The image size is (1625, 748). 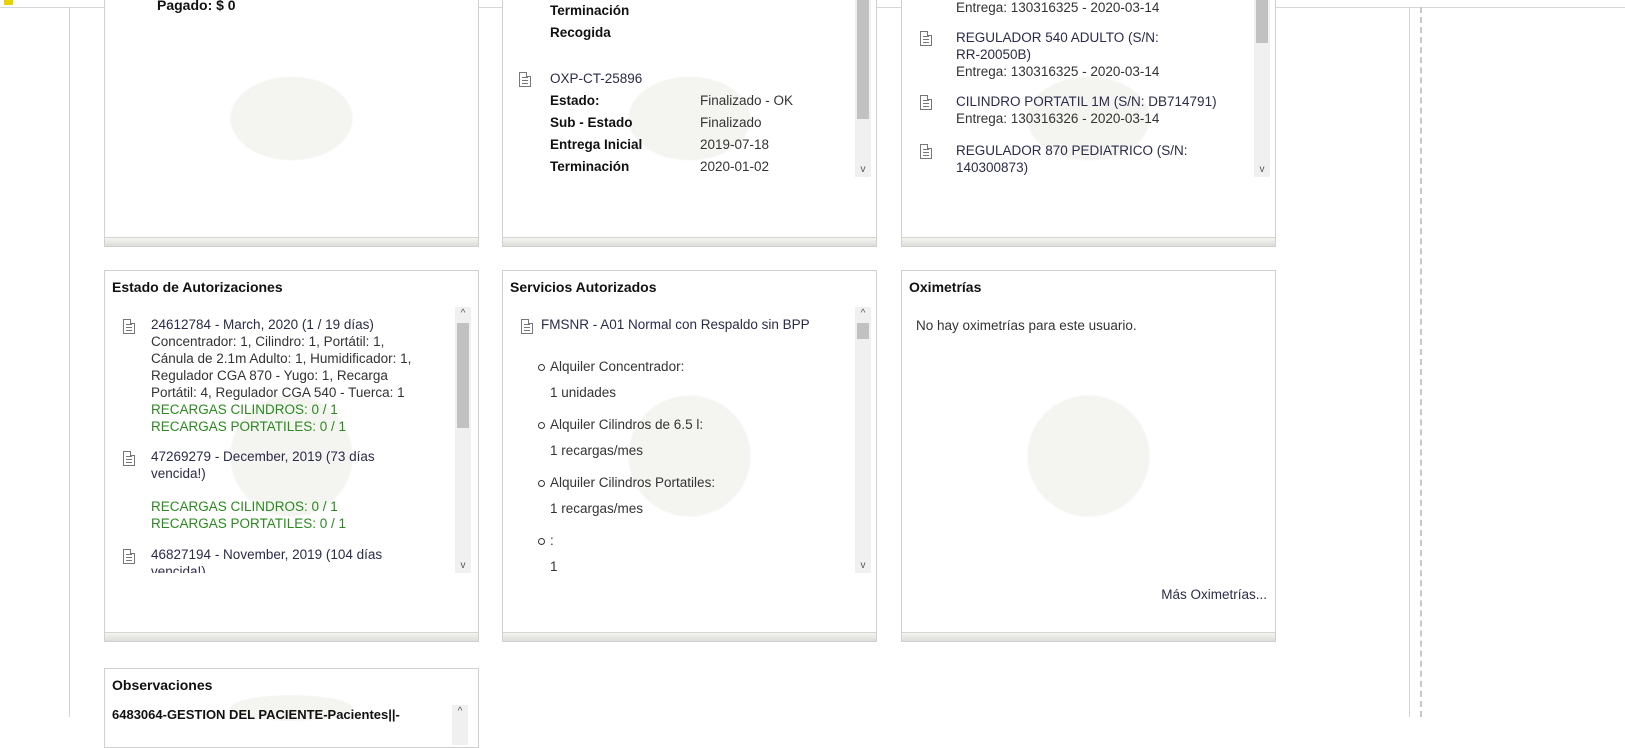 I want to click on equipo-name-cont: 140300873), so click(x=992, y=167).